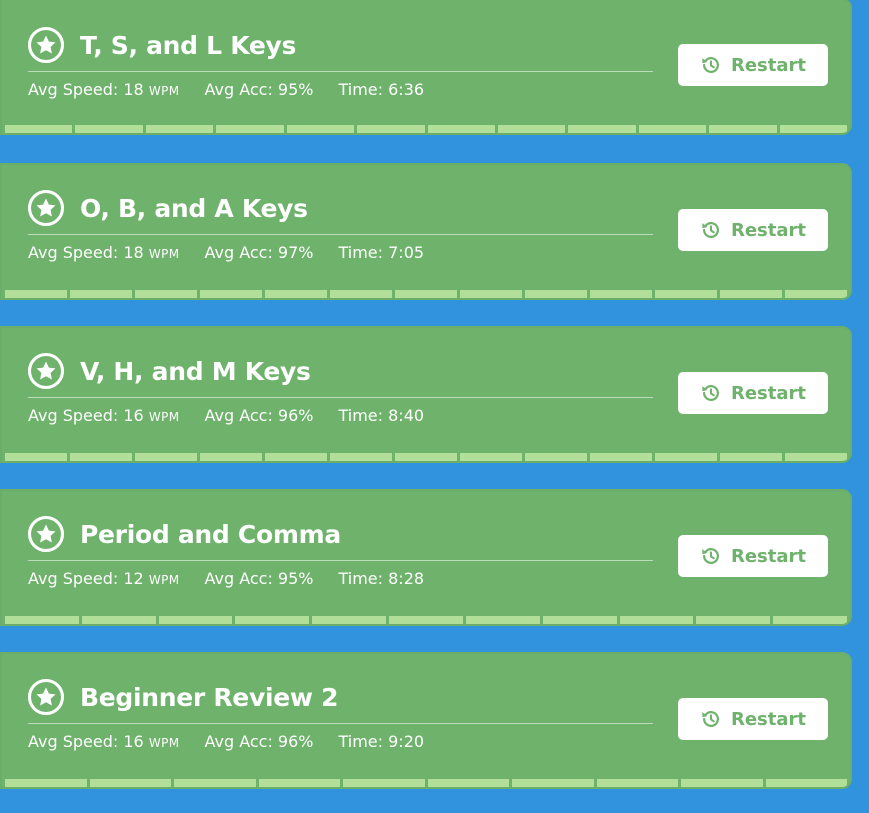 The width and height of the screenshot is (869, 813). I want to click on lesson-time: Time: 8:28, so click(381, 578).